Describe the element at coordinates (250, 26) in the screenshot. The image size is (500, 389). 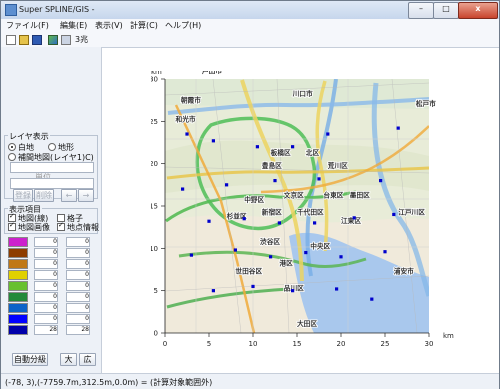
I see `menu-bar: ファイル(F) 編集(E) 表示(V) 計算(C) ヘルプ(H)` at that location.